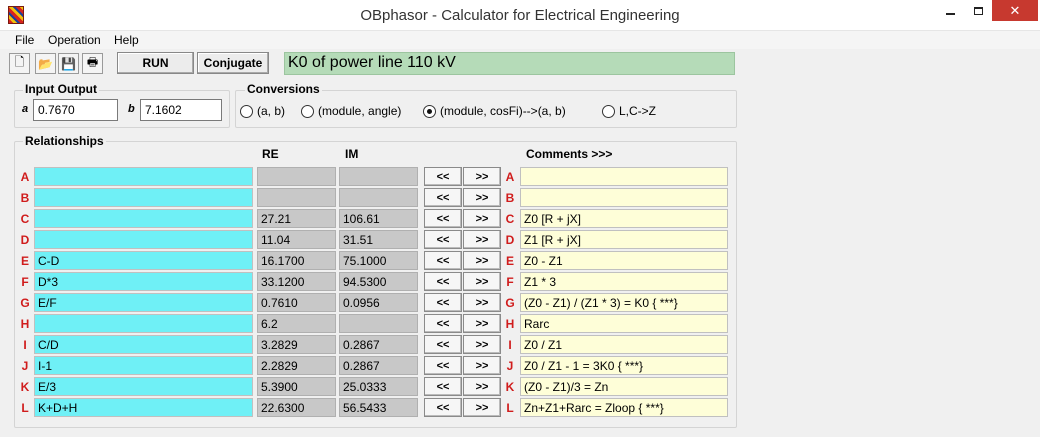 This screenshot has width=1040, height=437. I want to click on re-value-field: 2.2829, so click(296, 365).